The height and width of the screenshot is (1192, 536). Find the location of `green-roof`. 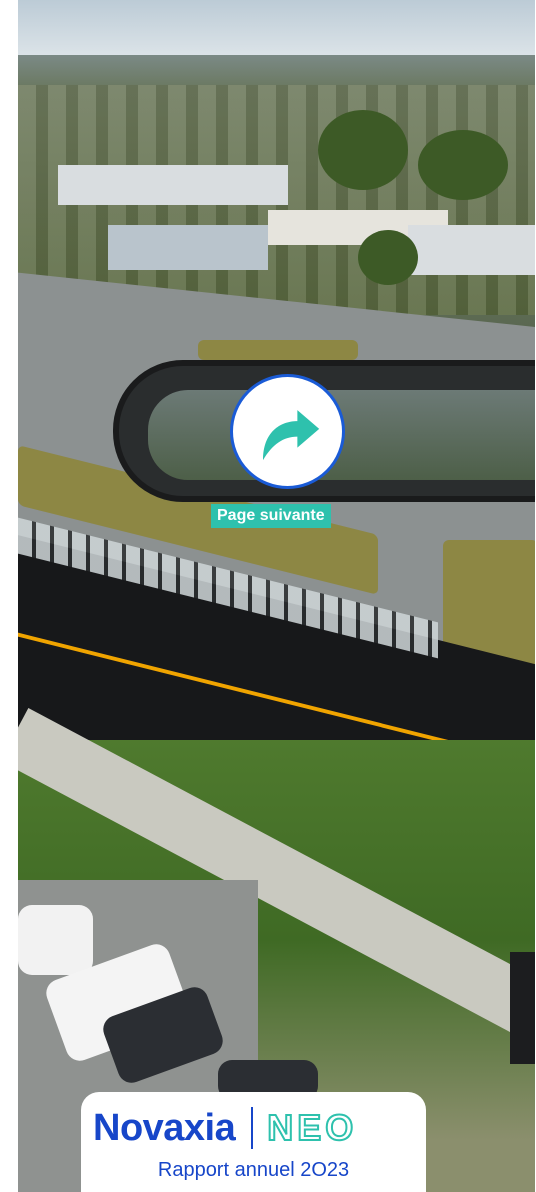

green-roof is located at coordinates (278, 350).